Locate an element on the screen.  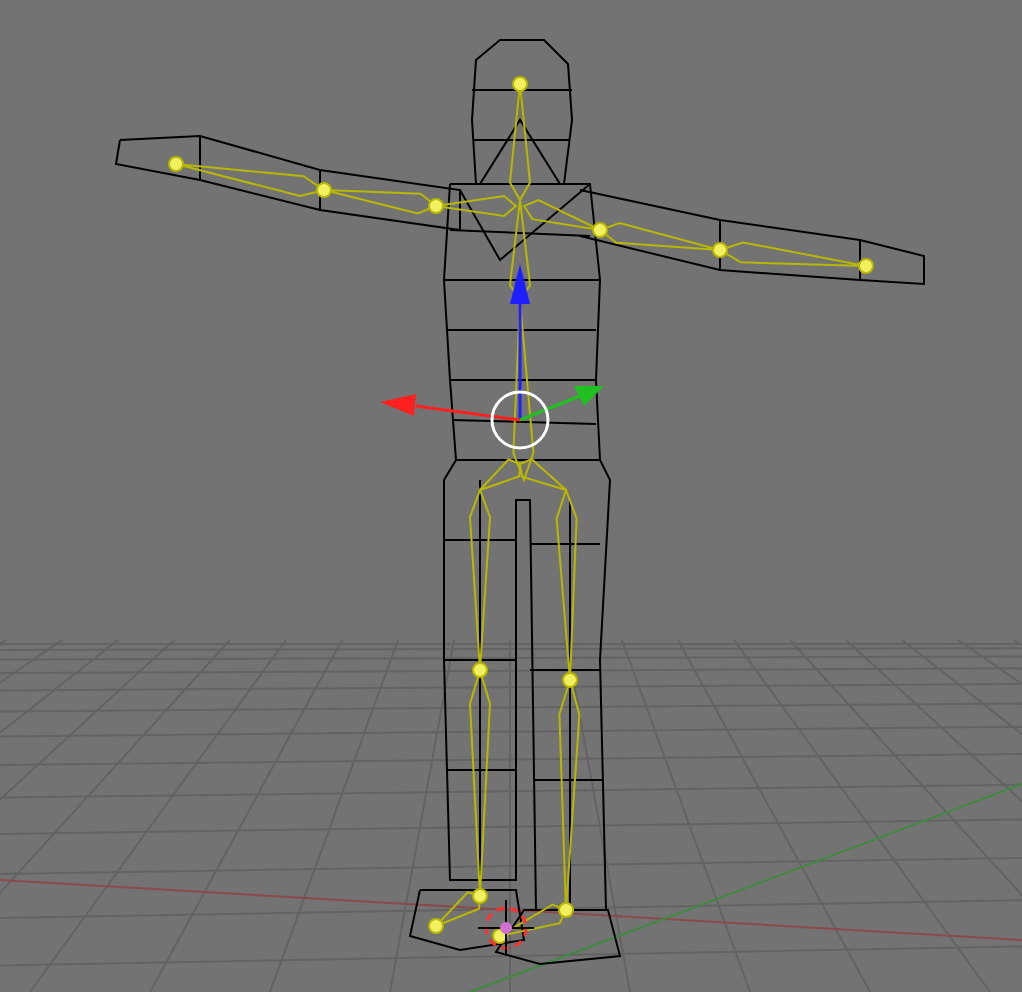
transform-gizmo-drawing is located at coordinates (492, 357).